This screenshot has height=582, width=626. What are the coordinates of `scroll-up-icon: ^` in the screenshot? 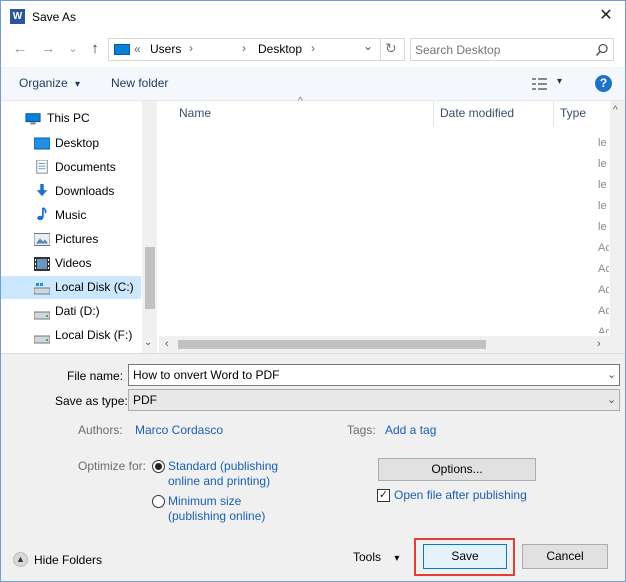 It's located at (615, 110).